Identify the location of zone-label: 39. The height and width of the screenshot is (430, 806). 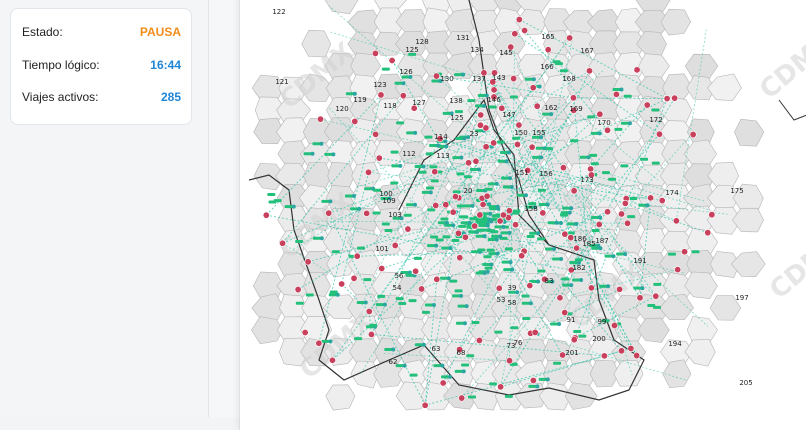
(512, 288).